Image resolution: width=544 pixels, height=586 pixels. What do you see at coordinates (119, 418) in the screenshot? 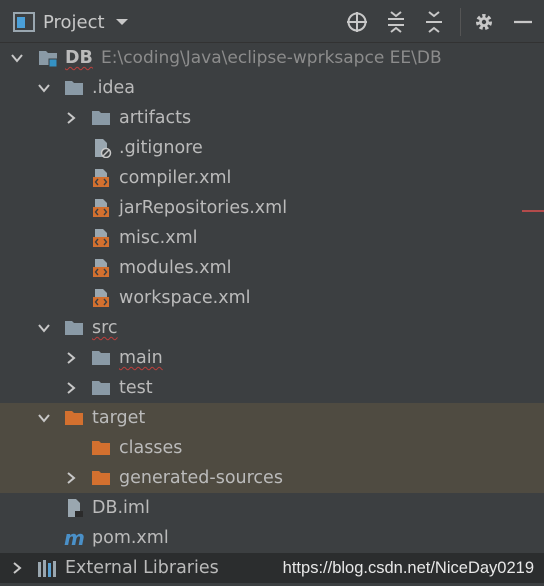
I see `tree-label-target: target` at bounding box center [119, 418].